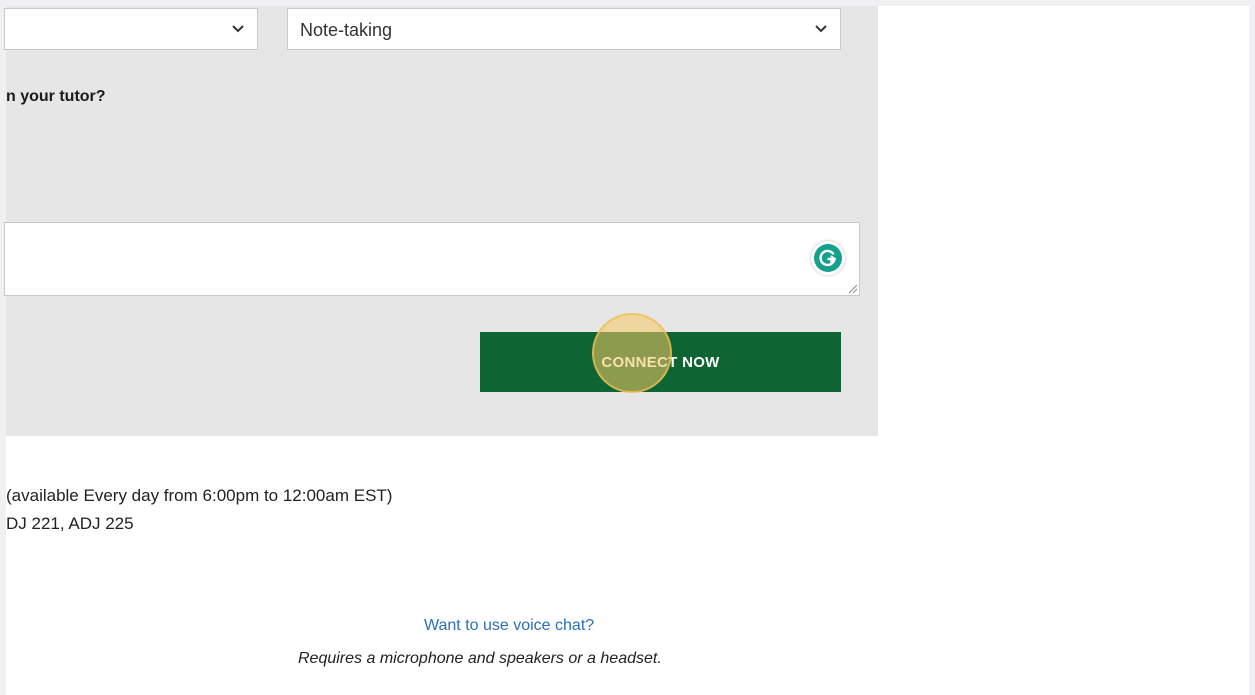  Describe the element at coordinates (56, 96) in the screenshot. I see `tutor-question-label: n your tutor?` at that location.